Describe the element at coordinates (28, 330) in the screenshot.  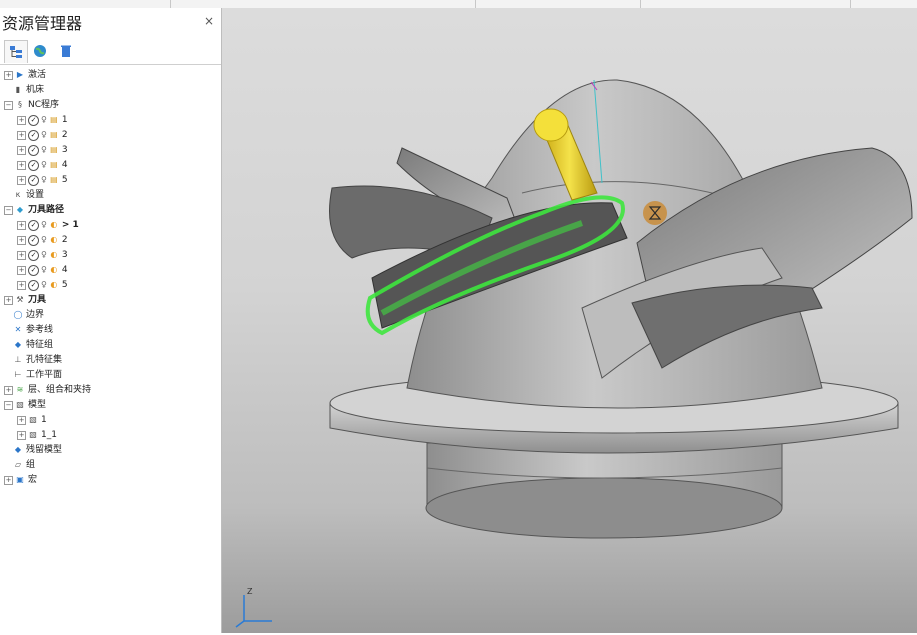
I see `tree-item: ✕ 参考线` at that location.